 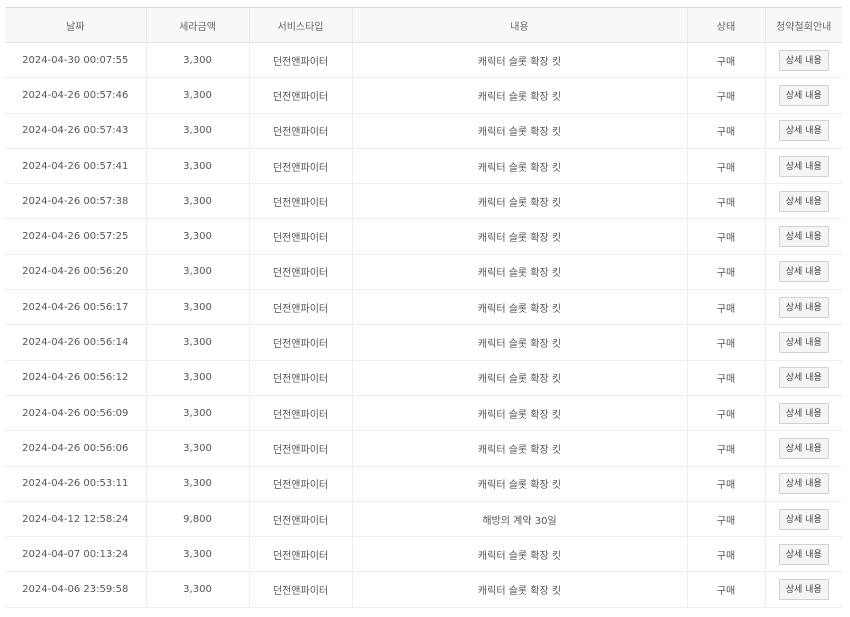 I want to click on cell-date: 2024-04-26 00:56:12, so click(x=75, y=378).